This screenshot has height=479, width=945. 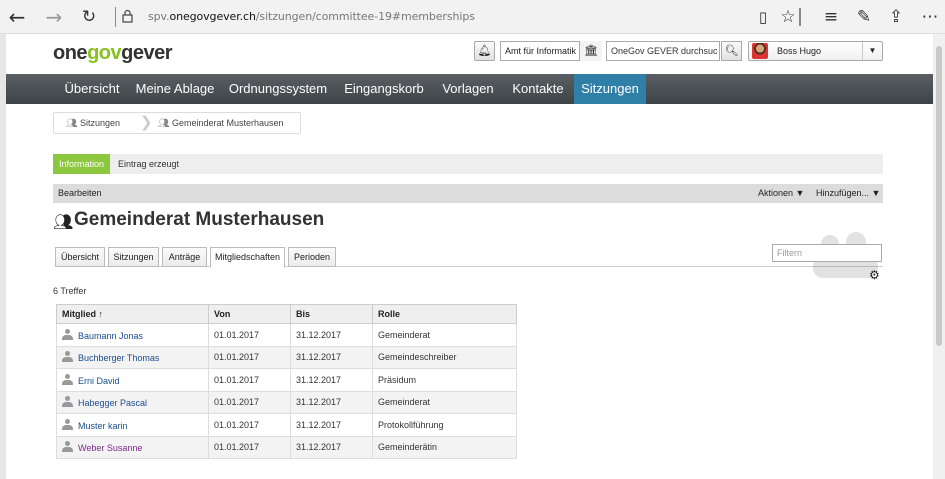 I want to click on table-header-row: Mitglied ↑ Von Bis Rolle, so click(x=286, y=314).